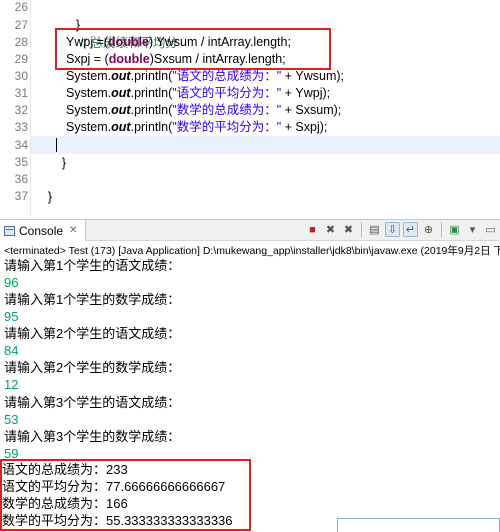 The image size is (500, 532). I want to click on code-line-26: }, so click(71, 16).